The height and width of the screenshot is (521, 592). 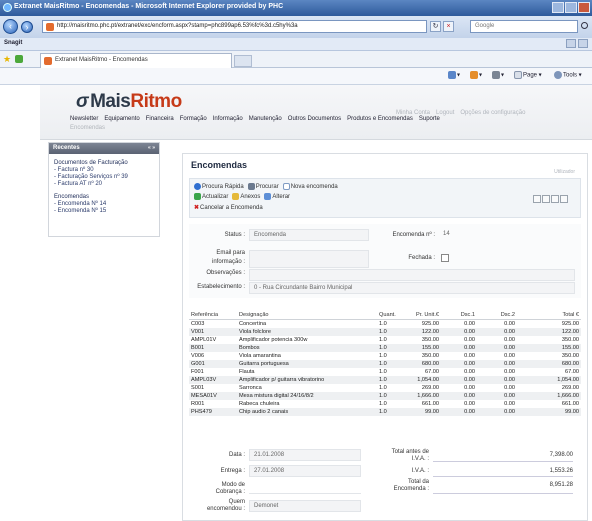 What do you see at coordinates (584, 25) in the screenshot?
I see `search-icon` at bounding box center [584, 25].